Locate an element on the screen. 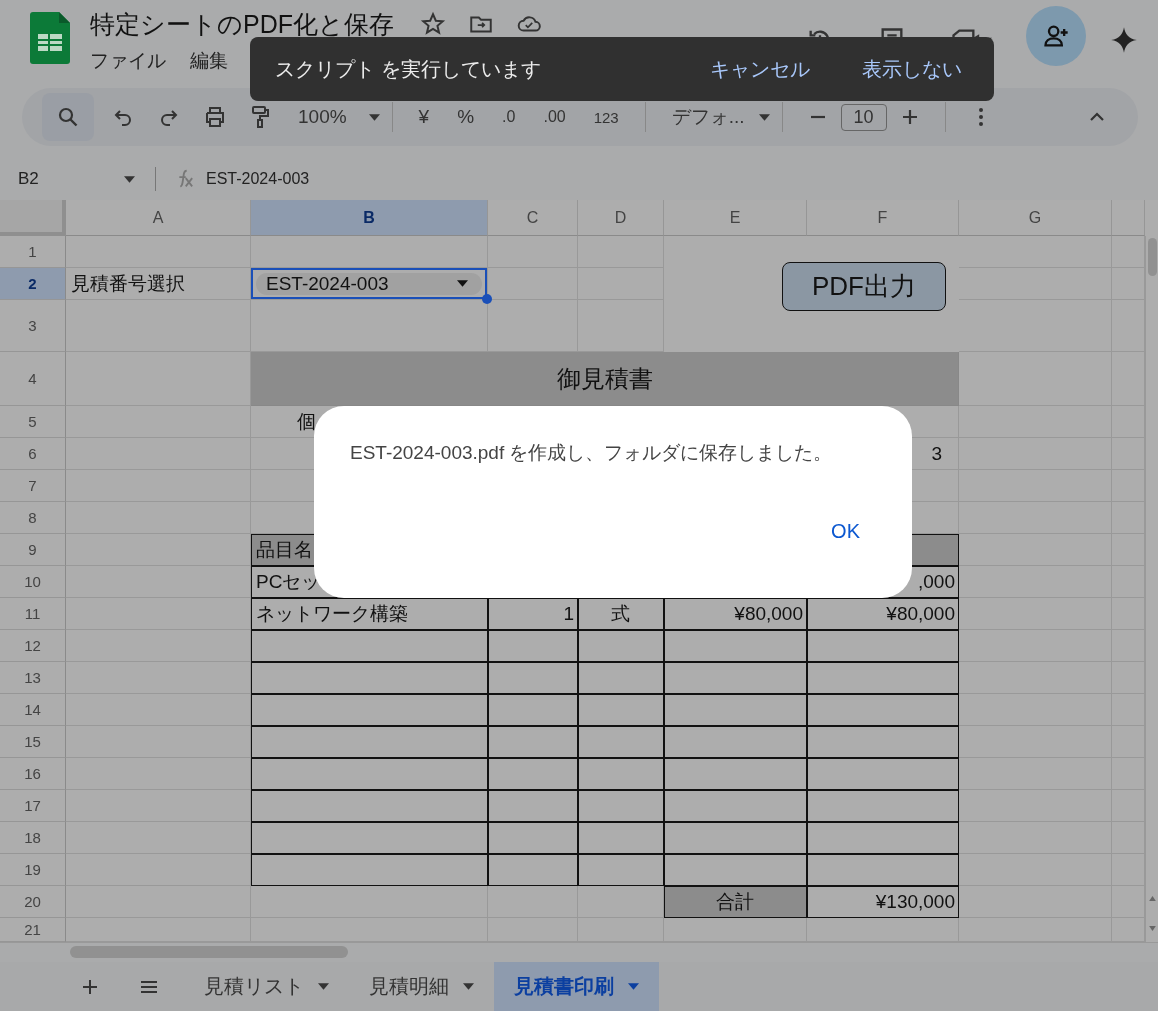 Image resolution: width=1158 pixels, height=1011 pixels. decrease-decimal-button: .0 is located at coordinates (509, 117).